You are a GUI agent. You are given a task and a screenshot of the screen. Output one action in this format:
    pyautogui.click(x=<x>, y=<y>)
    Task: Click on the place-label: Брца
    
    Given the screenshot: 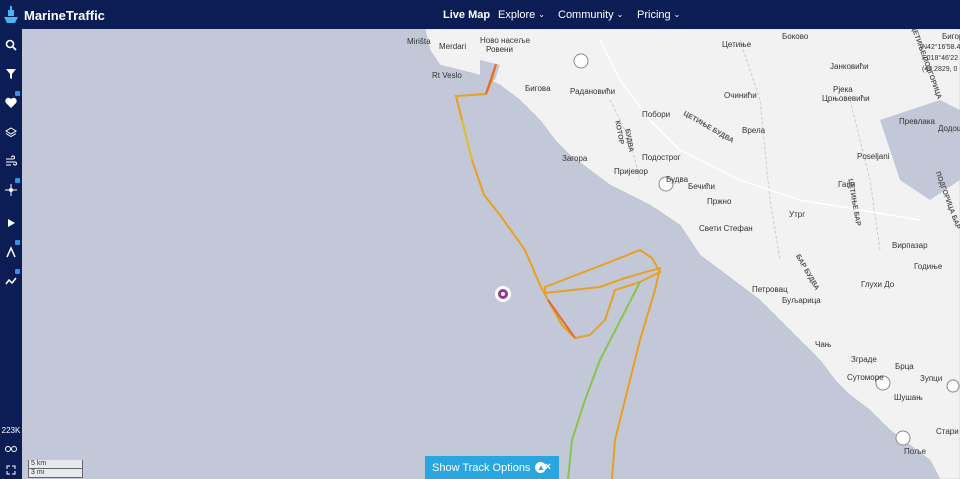 What is the action you would take?
    pyautogui.click(x=904, y=366)
    